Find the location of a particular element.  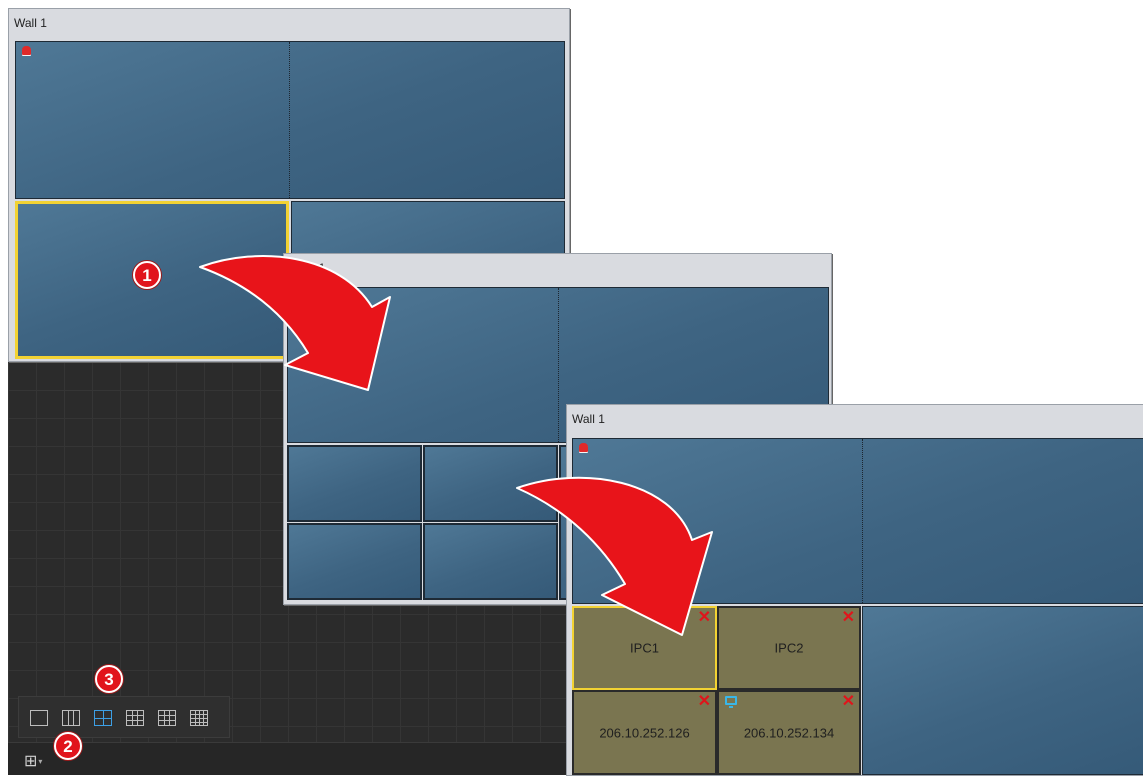

layout-3x3-alt-icon is located at coordinates (135, 718).